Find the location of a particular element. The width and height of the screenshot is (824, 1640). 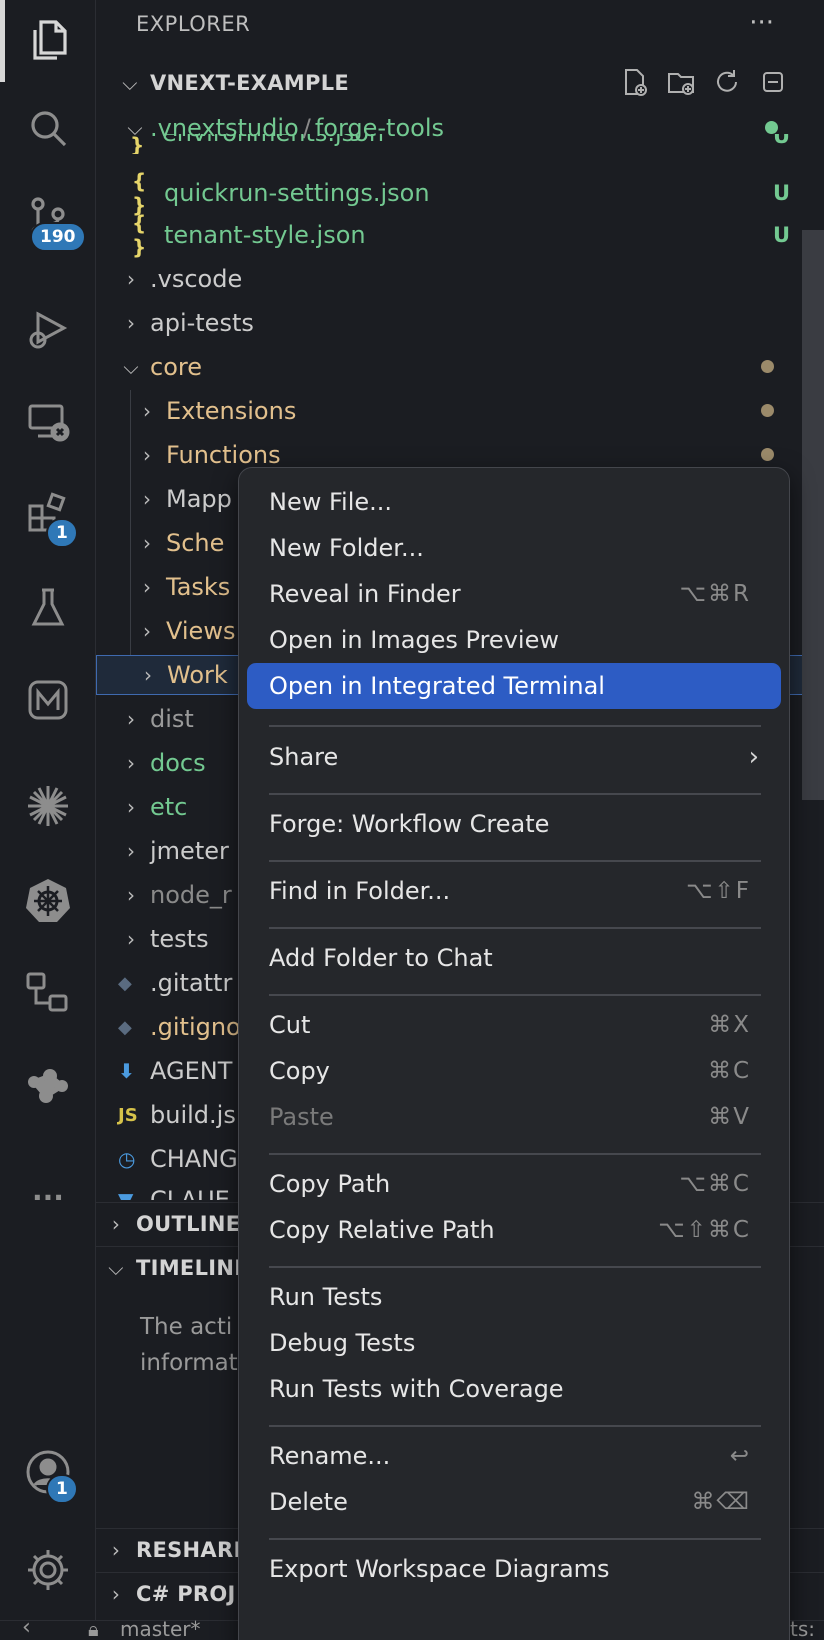

menu-label: Open in Integrated Terminal is located at coordinates (437, 686).